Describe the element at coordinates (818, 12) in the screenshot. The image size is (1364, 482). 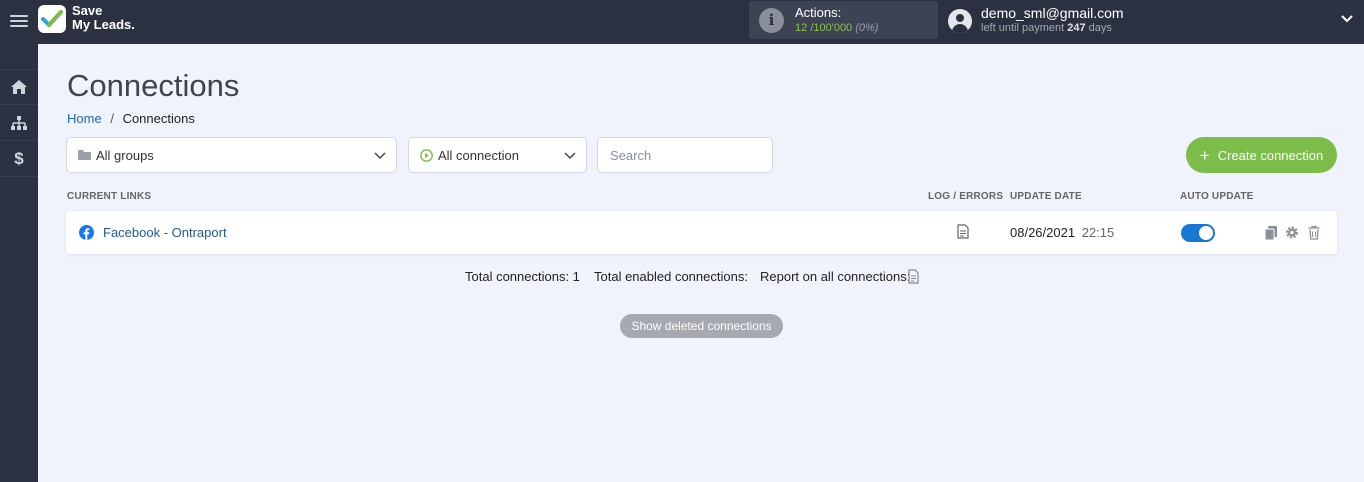
I see `actions-label: Actions:` at that location.